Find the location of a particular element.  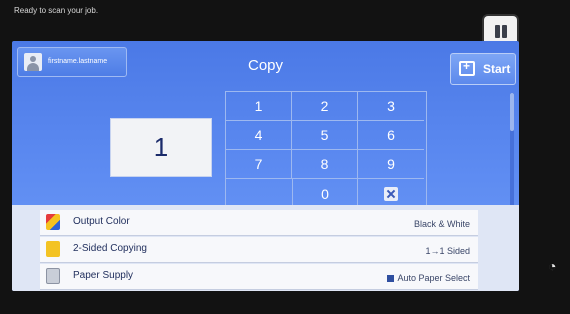

quantity-field: 1 is located at coordinates (161, 147).